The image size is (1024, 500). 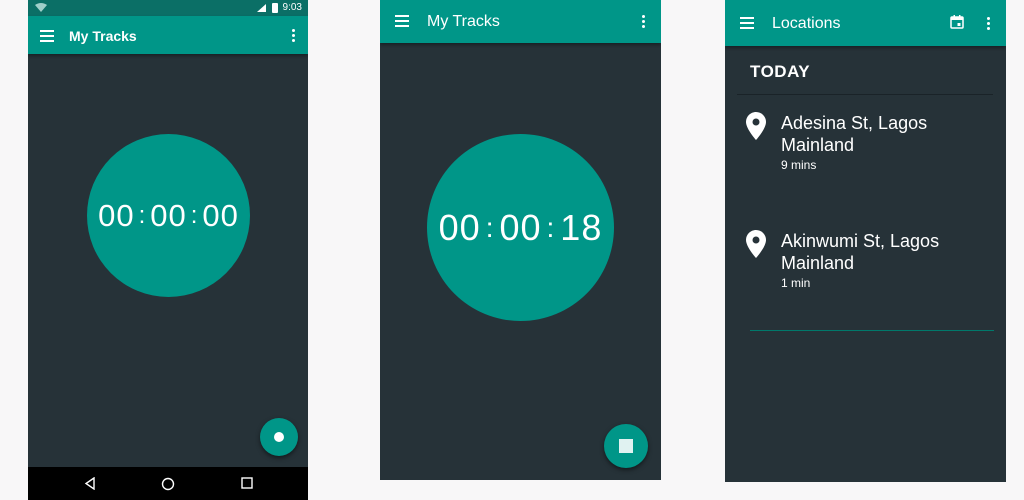 I want to click on home-icon, so click(x=168, y=484).